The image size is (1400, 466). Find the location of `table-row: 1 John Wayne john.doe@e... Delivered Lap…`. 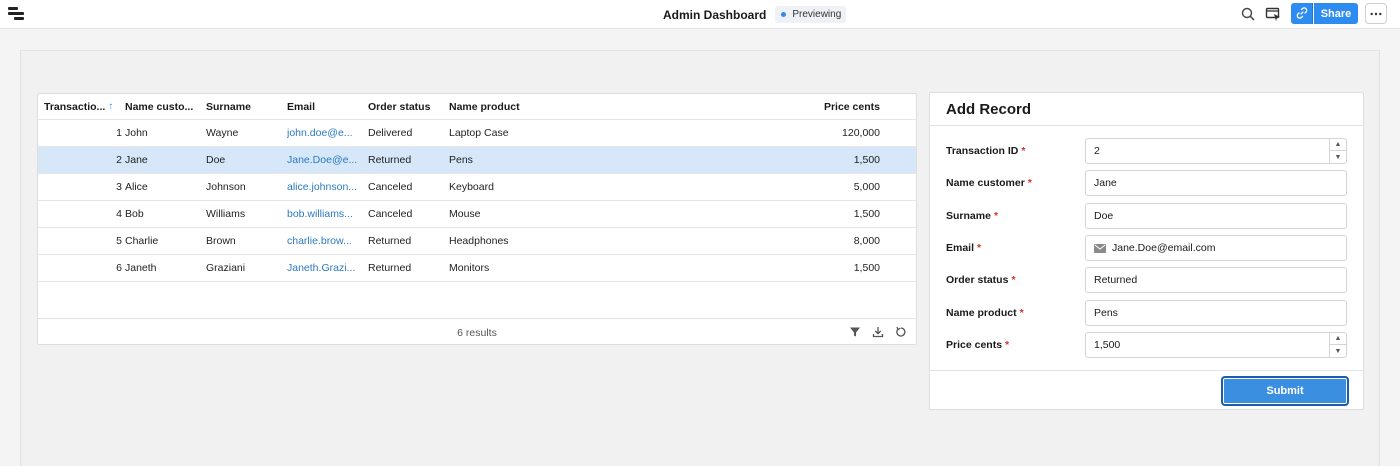

table-row: 1 John Wayne john.doe@e... Delivered Lap… is located at coordinates (477, 133).